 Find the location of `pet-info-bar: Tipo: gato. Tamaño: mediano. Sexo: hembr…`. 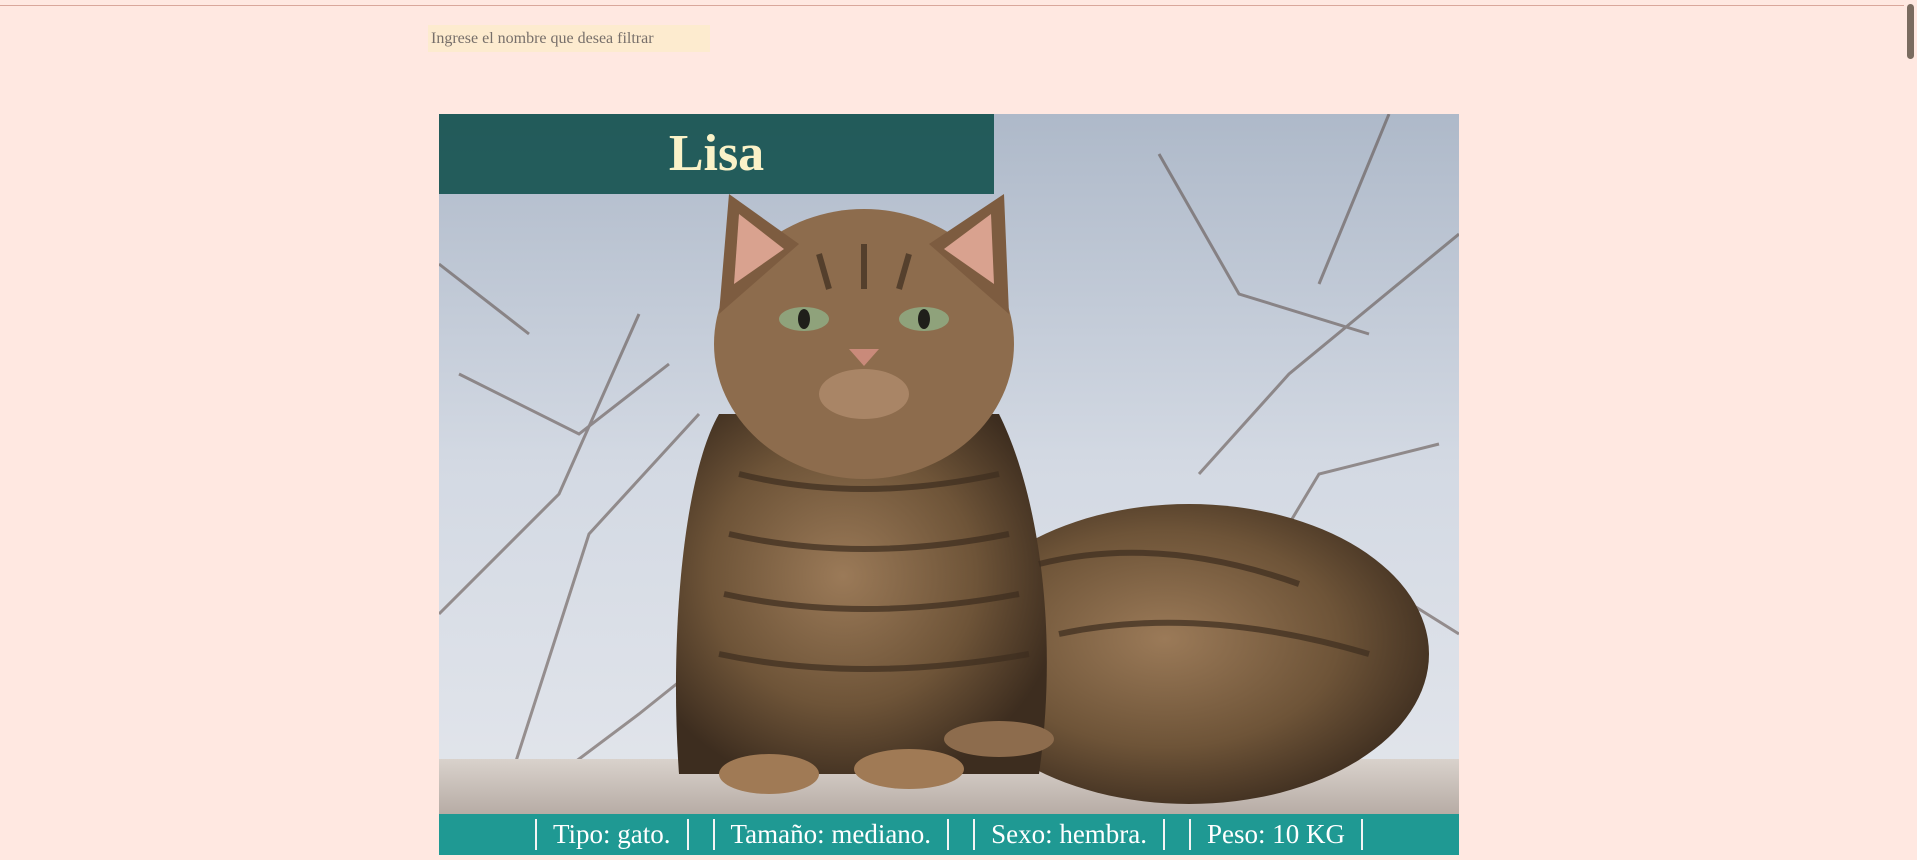

pet-info-bar: Tipo: gato. Tamaño: mediano. Sexo: hembr… is located at coordinates (949, 834).